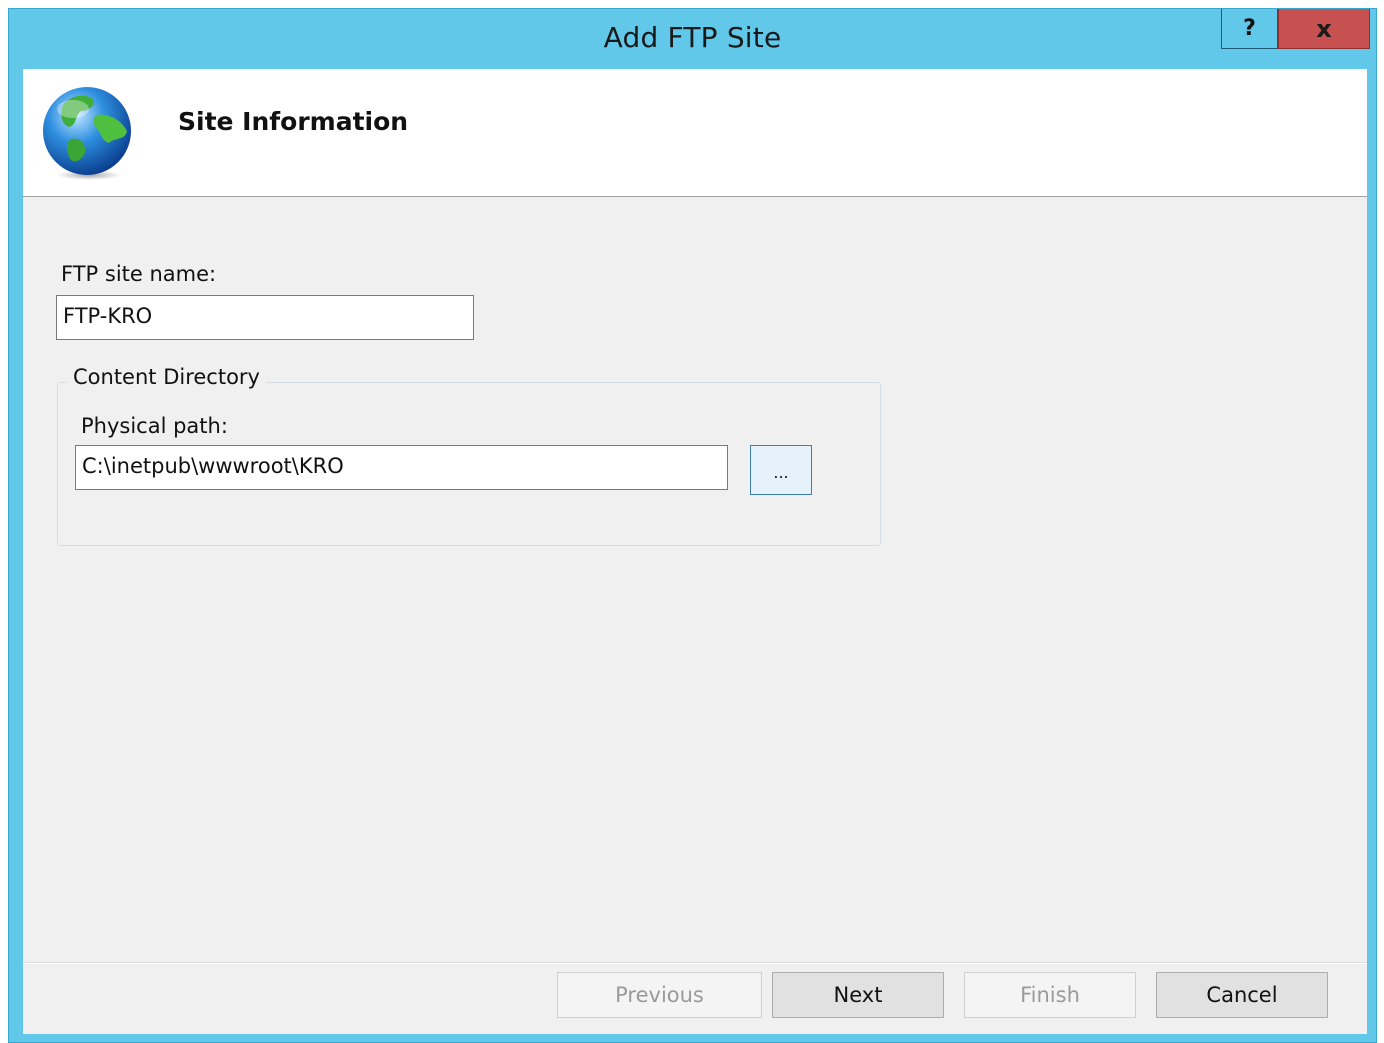 The width and height of the screenshot is (1384, 1043). What do you see at coordinates (265, 317) in the screenshot?
I see `site-name-input: FTP-KRO` at bounding box center [265, 317].